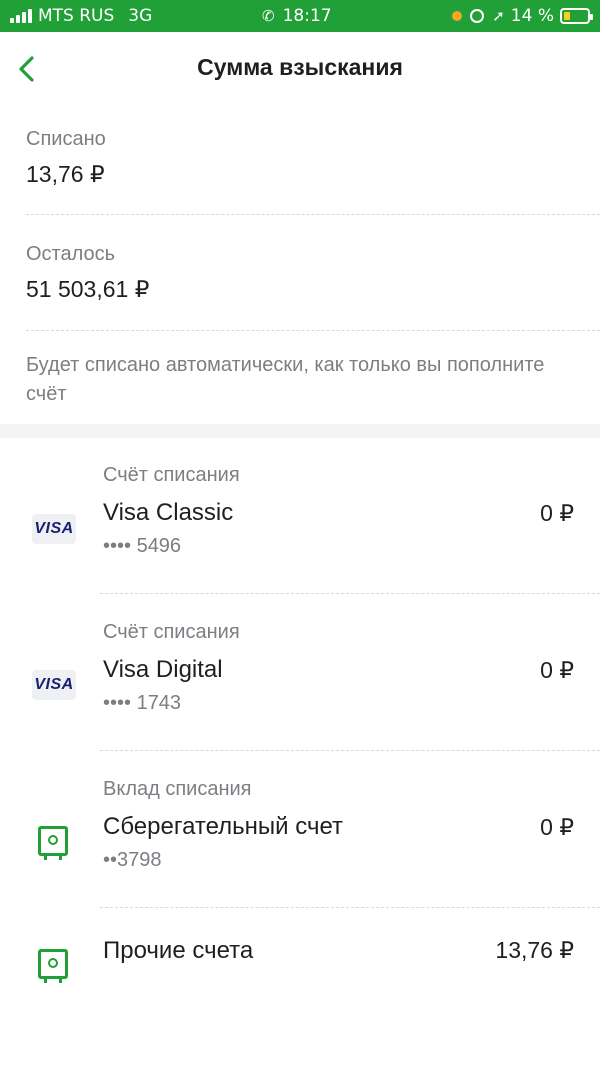 The height and width of the screenshot is (1066, 600). I want to click on battery-icon, so click(576, 16).